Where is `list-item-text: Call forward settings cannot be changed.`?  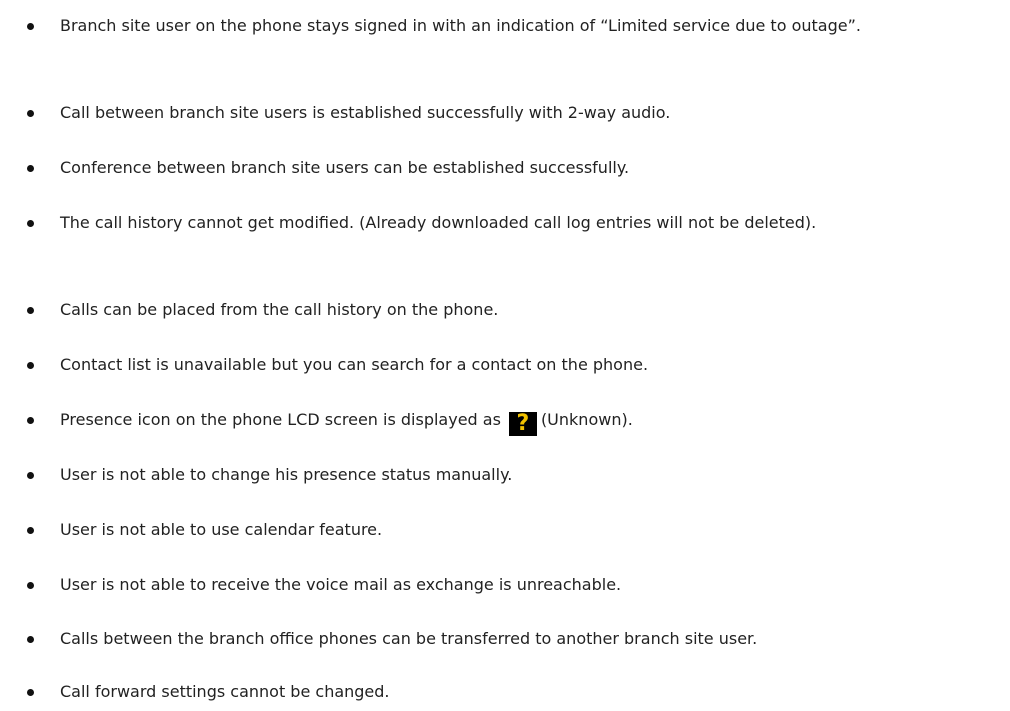 list-item-text: Call forward settings cannot be changed. is located at coordinates (225, 691).